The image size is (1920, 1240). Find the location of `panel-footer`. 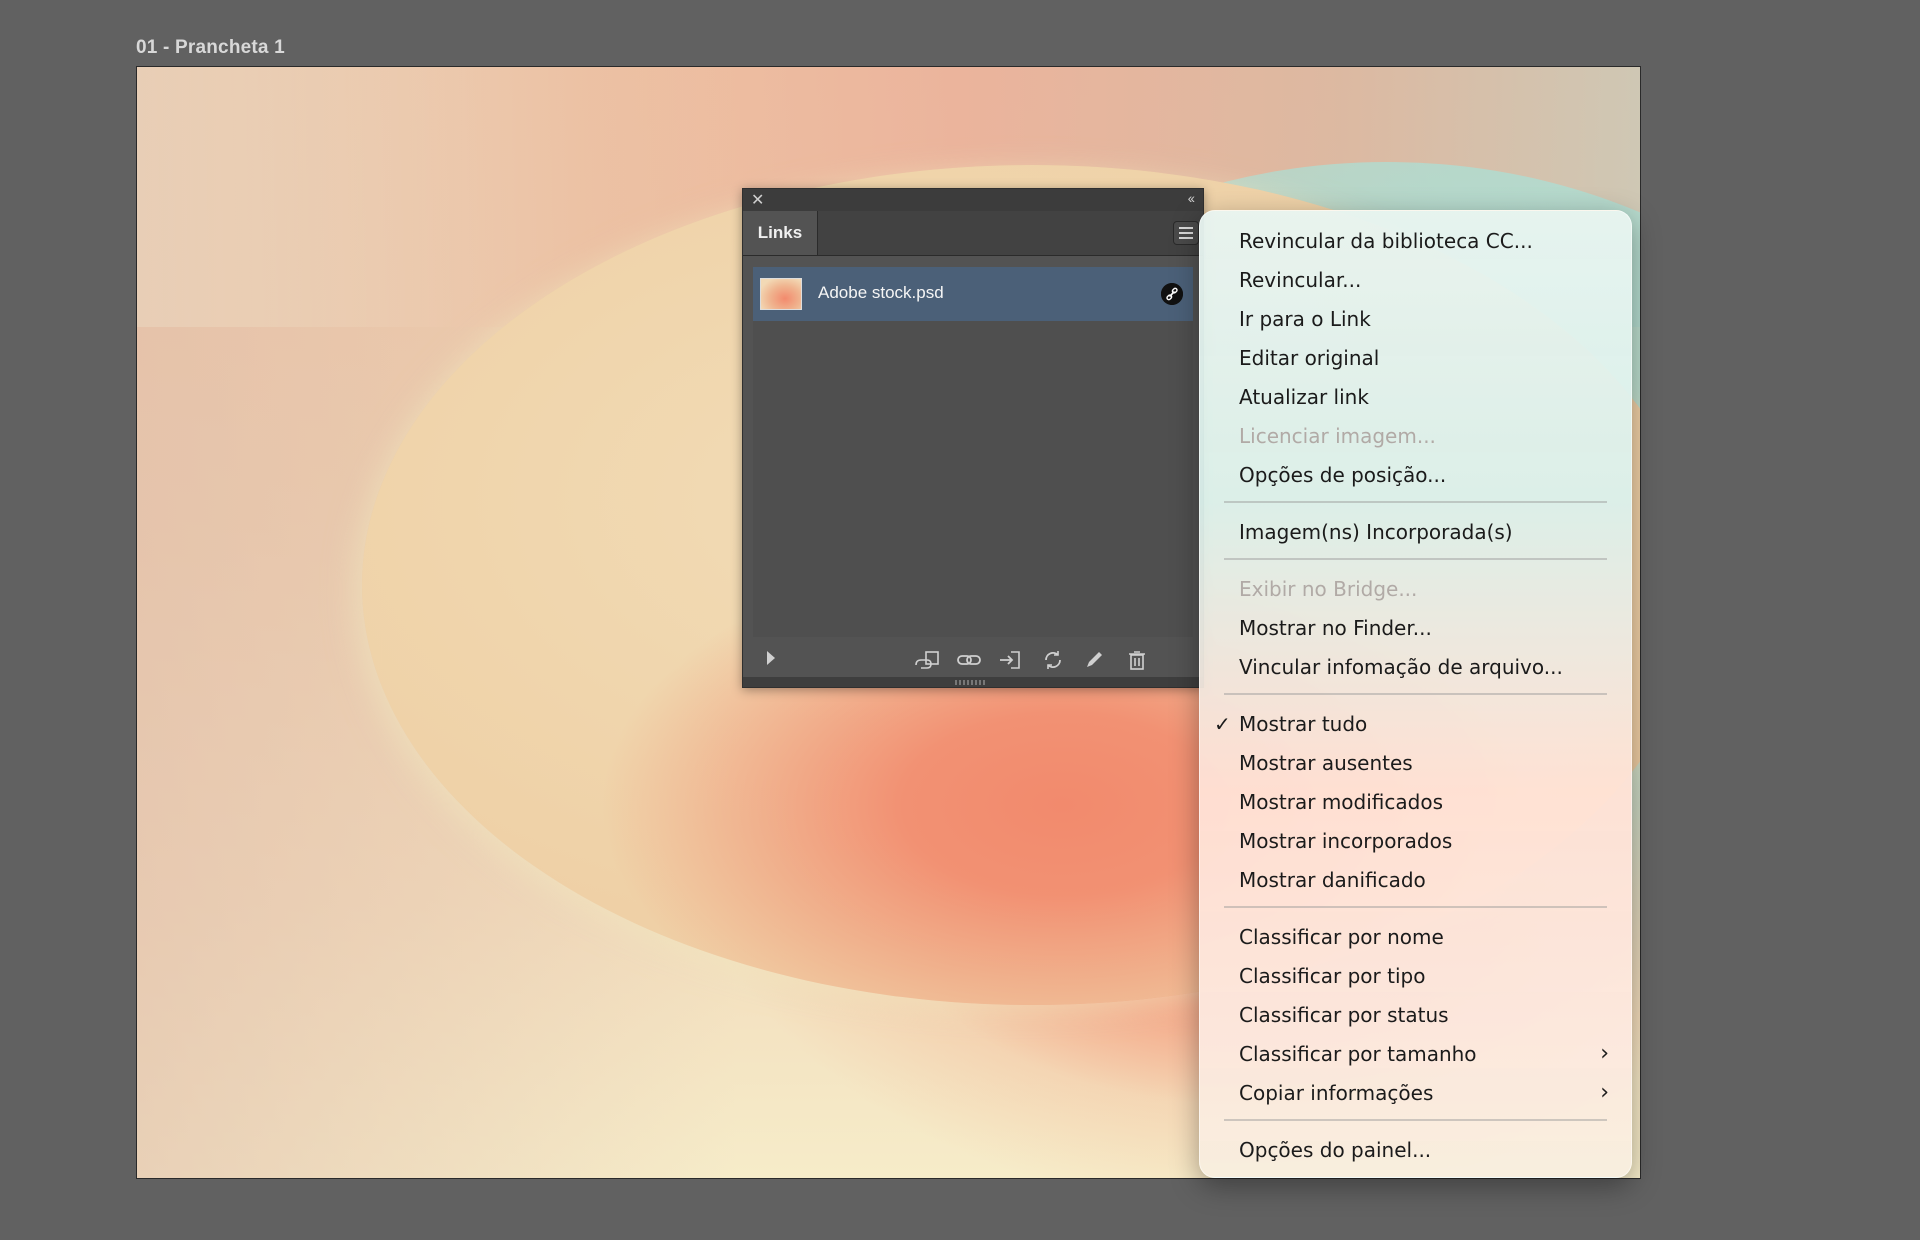

panel-footer is located at coordinates (973, 659).